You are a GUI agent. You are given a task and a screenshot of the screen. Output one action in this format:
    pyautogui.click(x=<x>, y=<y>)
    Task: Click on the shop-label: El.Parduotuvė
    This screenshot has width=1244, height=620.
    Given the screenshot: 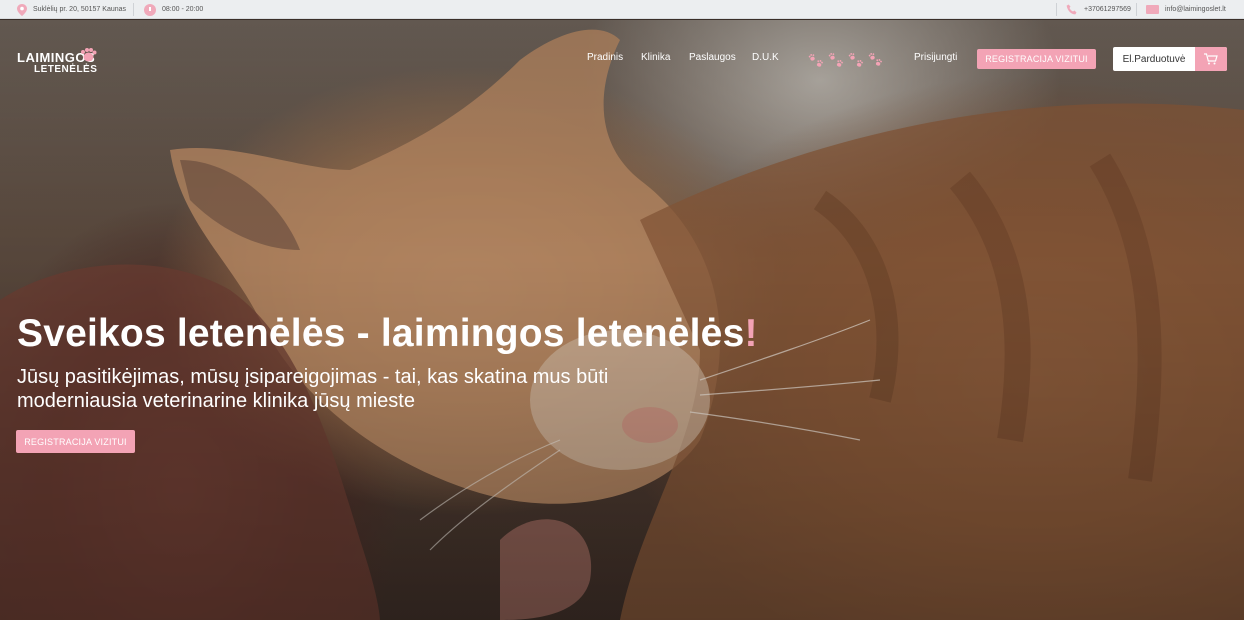 What is the action you would take?
    pyautogui.click(x=1154, y=59)
    